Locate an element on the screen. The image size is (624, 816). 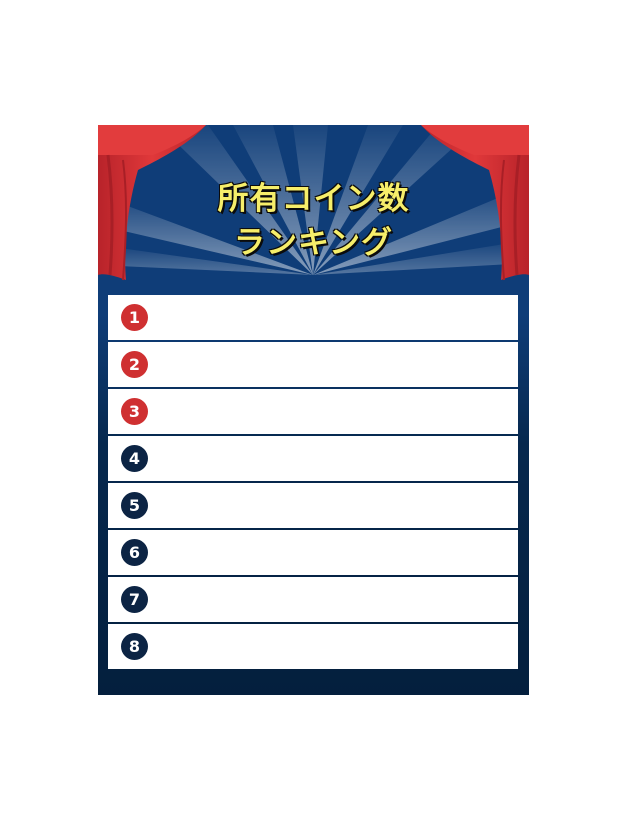
rank-badge: 6 is located at coordinates (134, 552).